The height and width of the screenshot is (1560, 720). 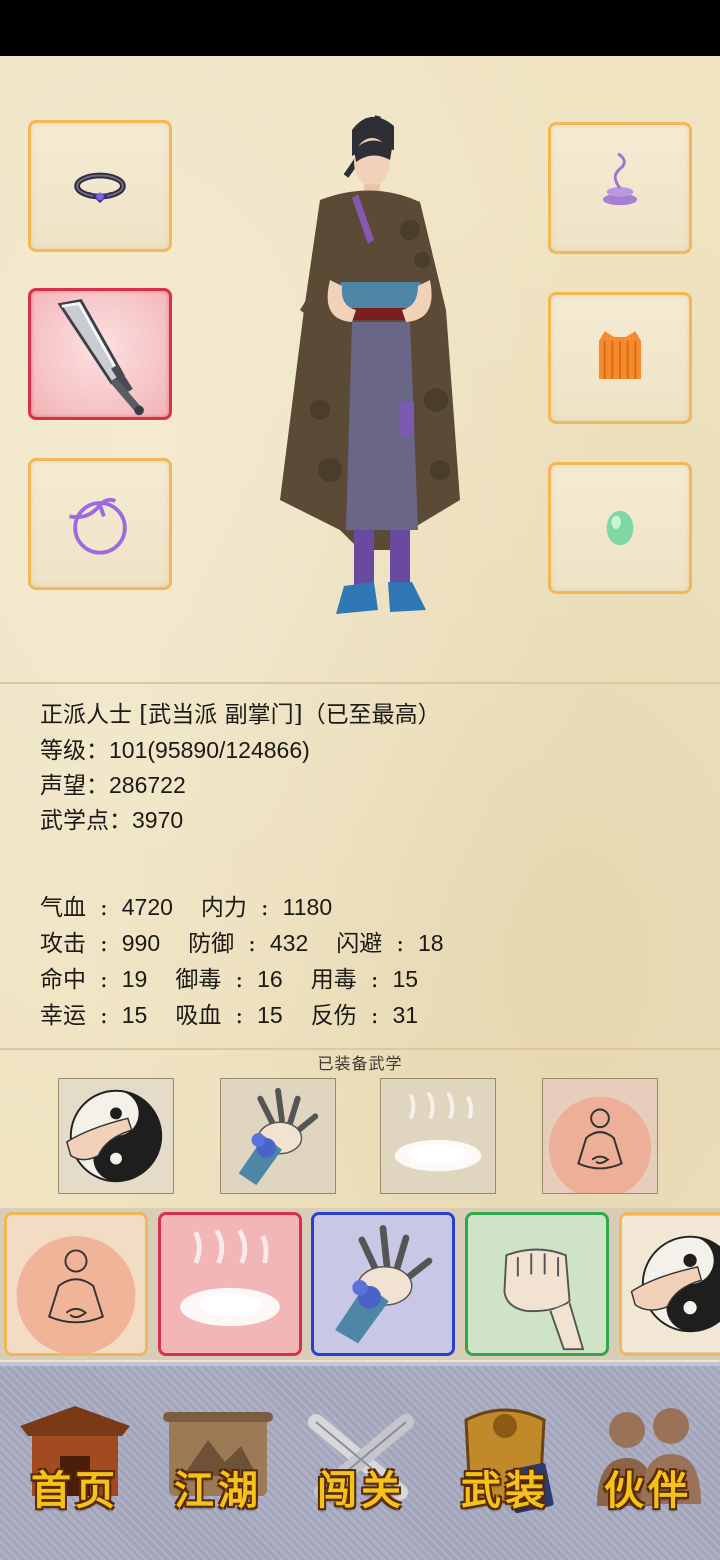 I want to click on nav-home-label: 首页, so click(x=75, y=1490).